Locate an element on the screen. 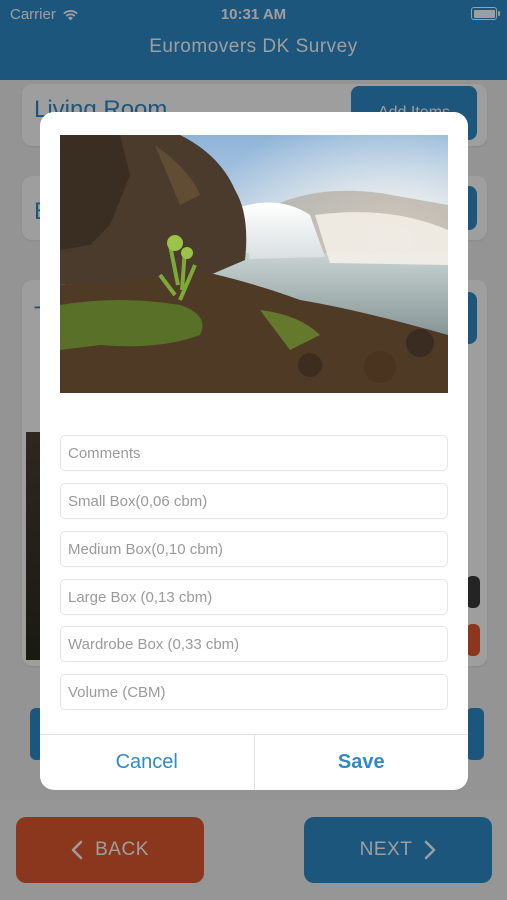  save-label: Save is located at coordinates (361, 762).